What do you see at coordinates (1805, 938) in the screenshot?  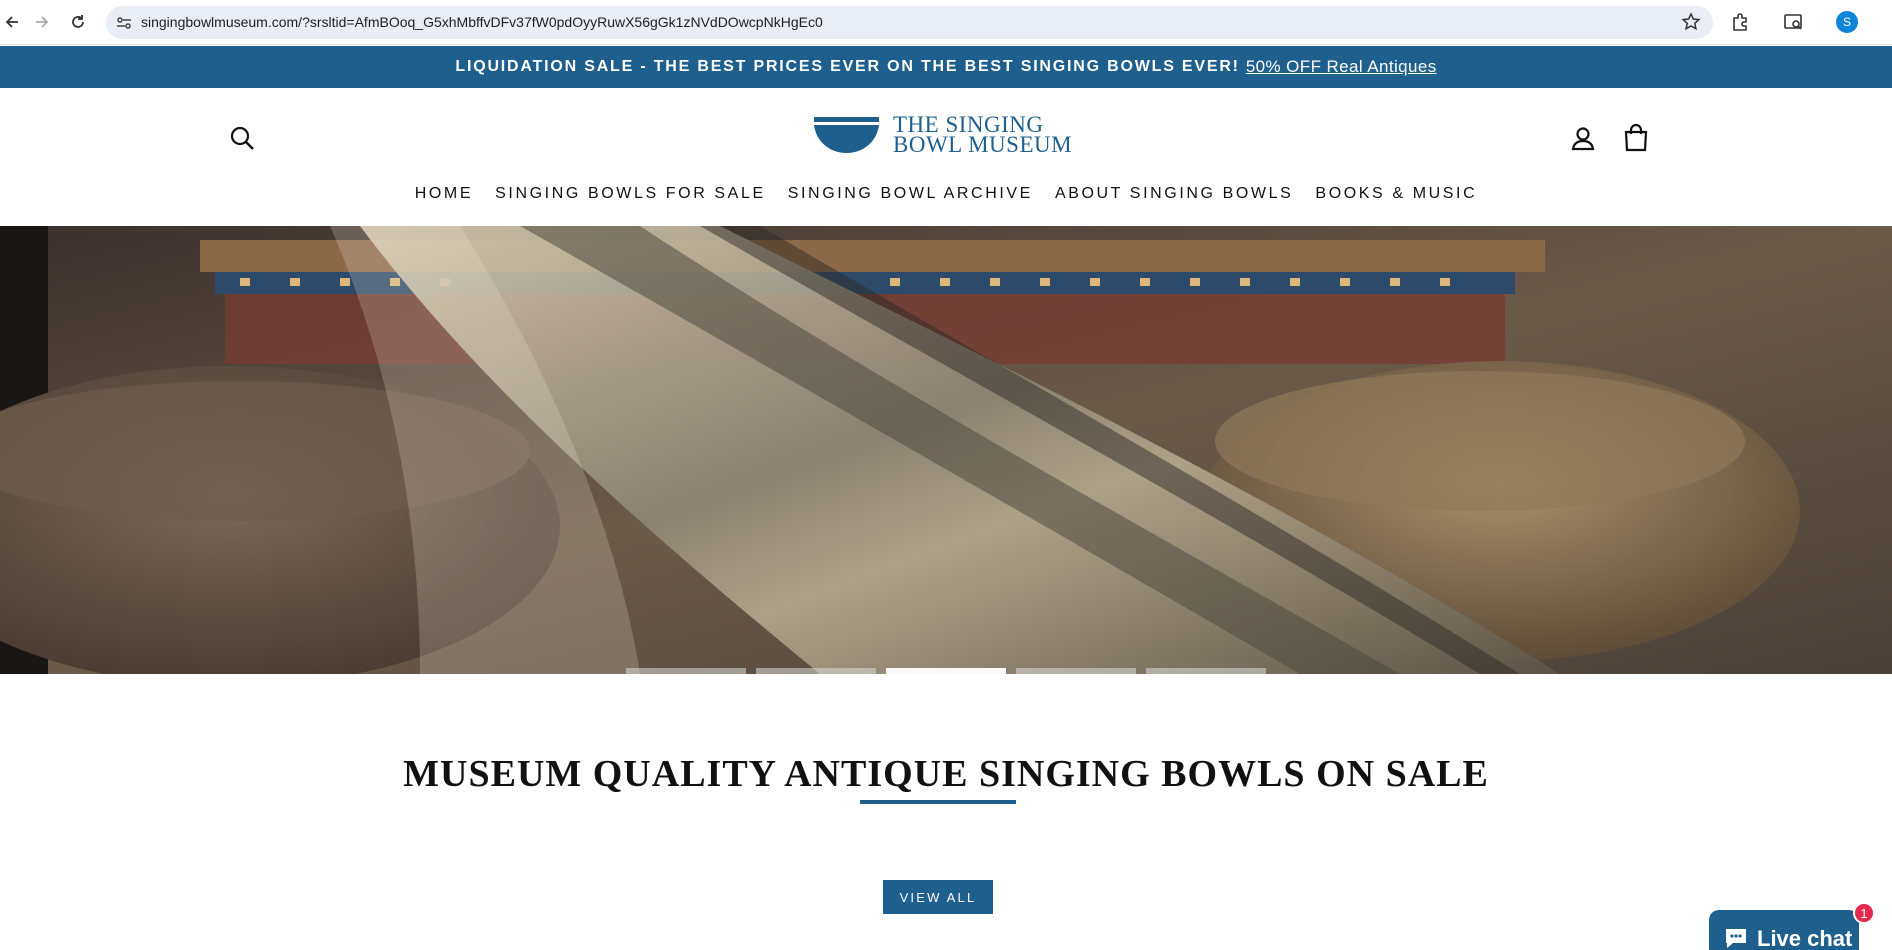 I see `live-chat-label: Live chat` at bounding box center [1805, 938].